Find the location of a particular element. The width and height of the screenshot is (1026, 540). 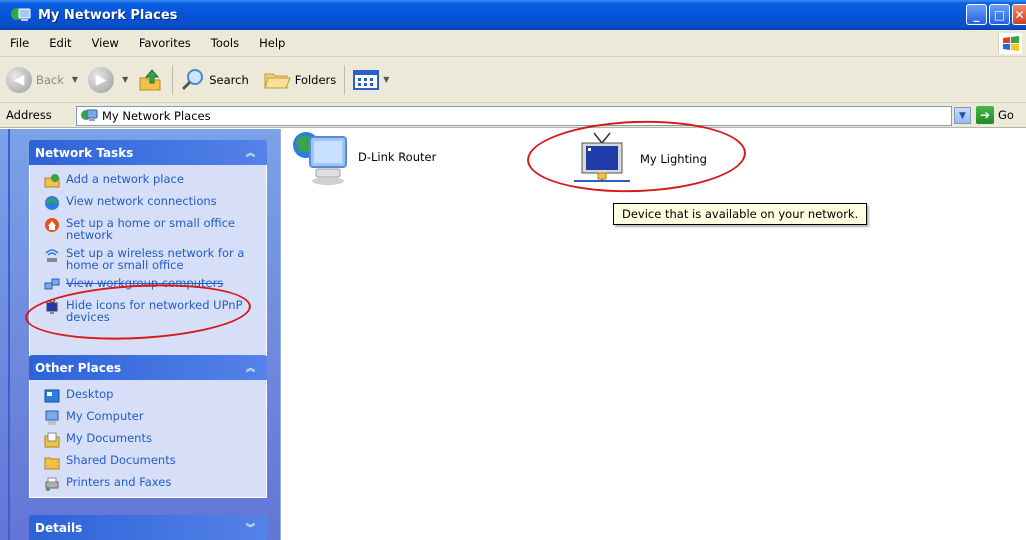

device-d-link-router: D-Link Router is located at coordinates (363, 158).